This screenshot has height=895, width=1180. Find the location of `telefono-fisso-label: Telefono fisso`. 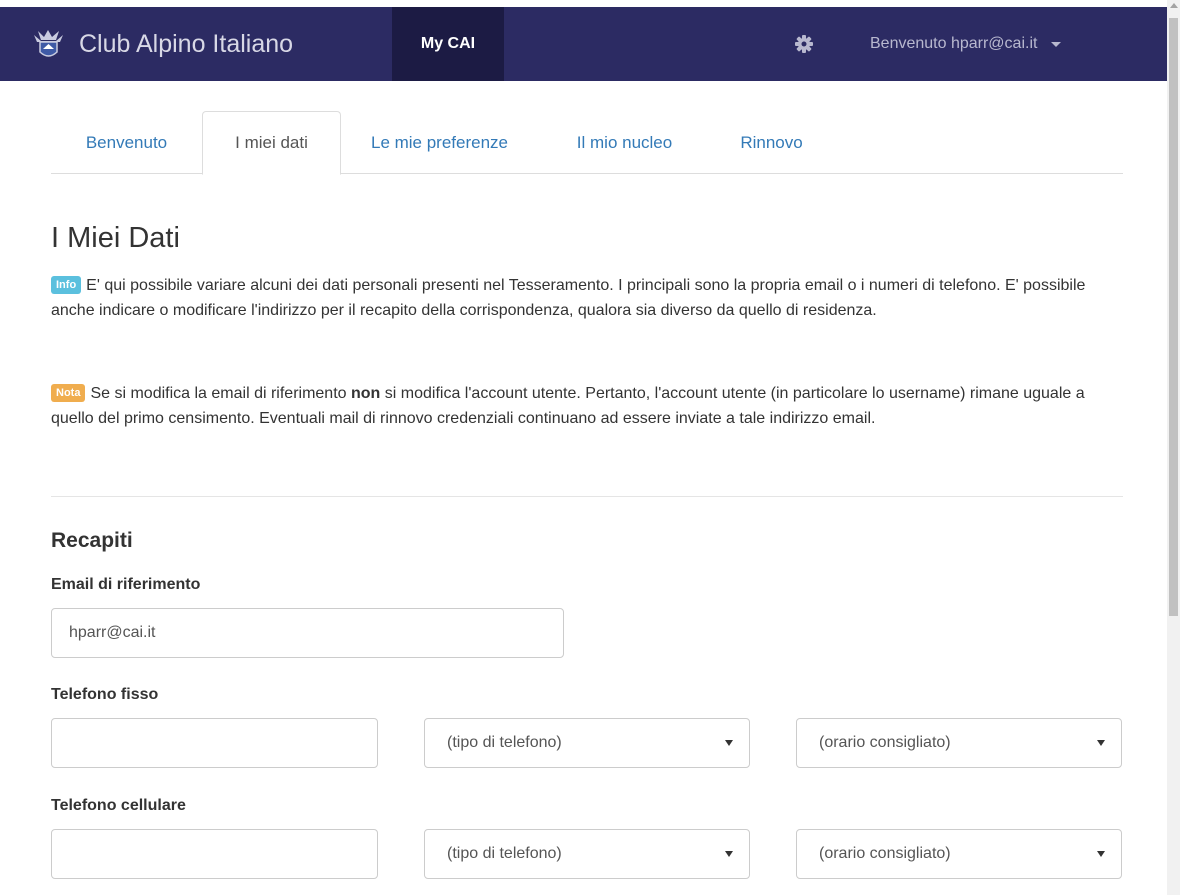

telefono-fisso-label: Telefono fisso is located at coordinates (105, 694).